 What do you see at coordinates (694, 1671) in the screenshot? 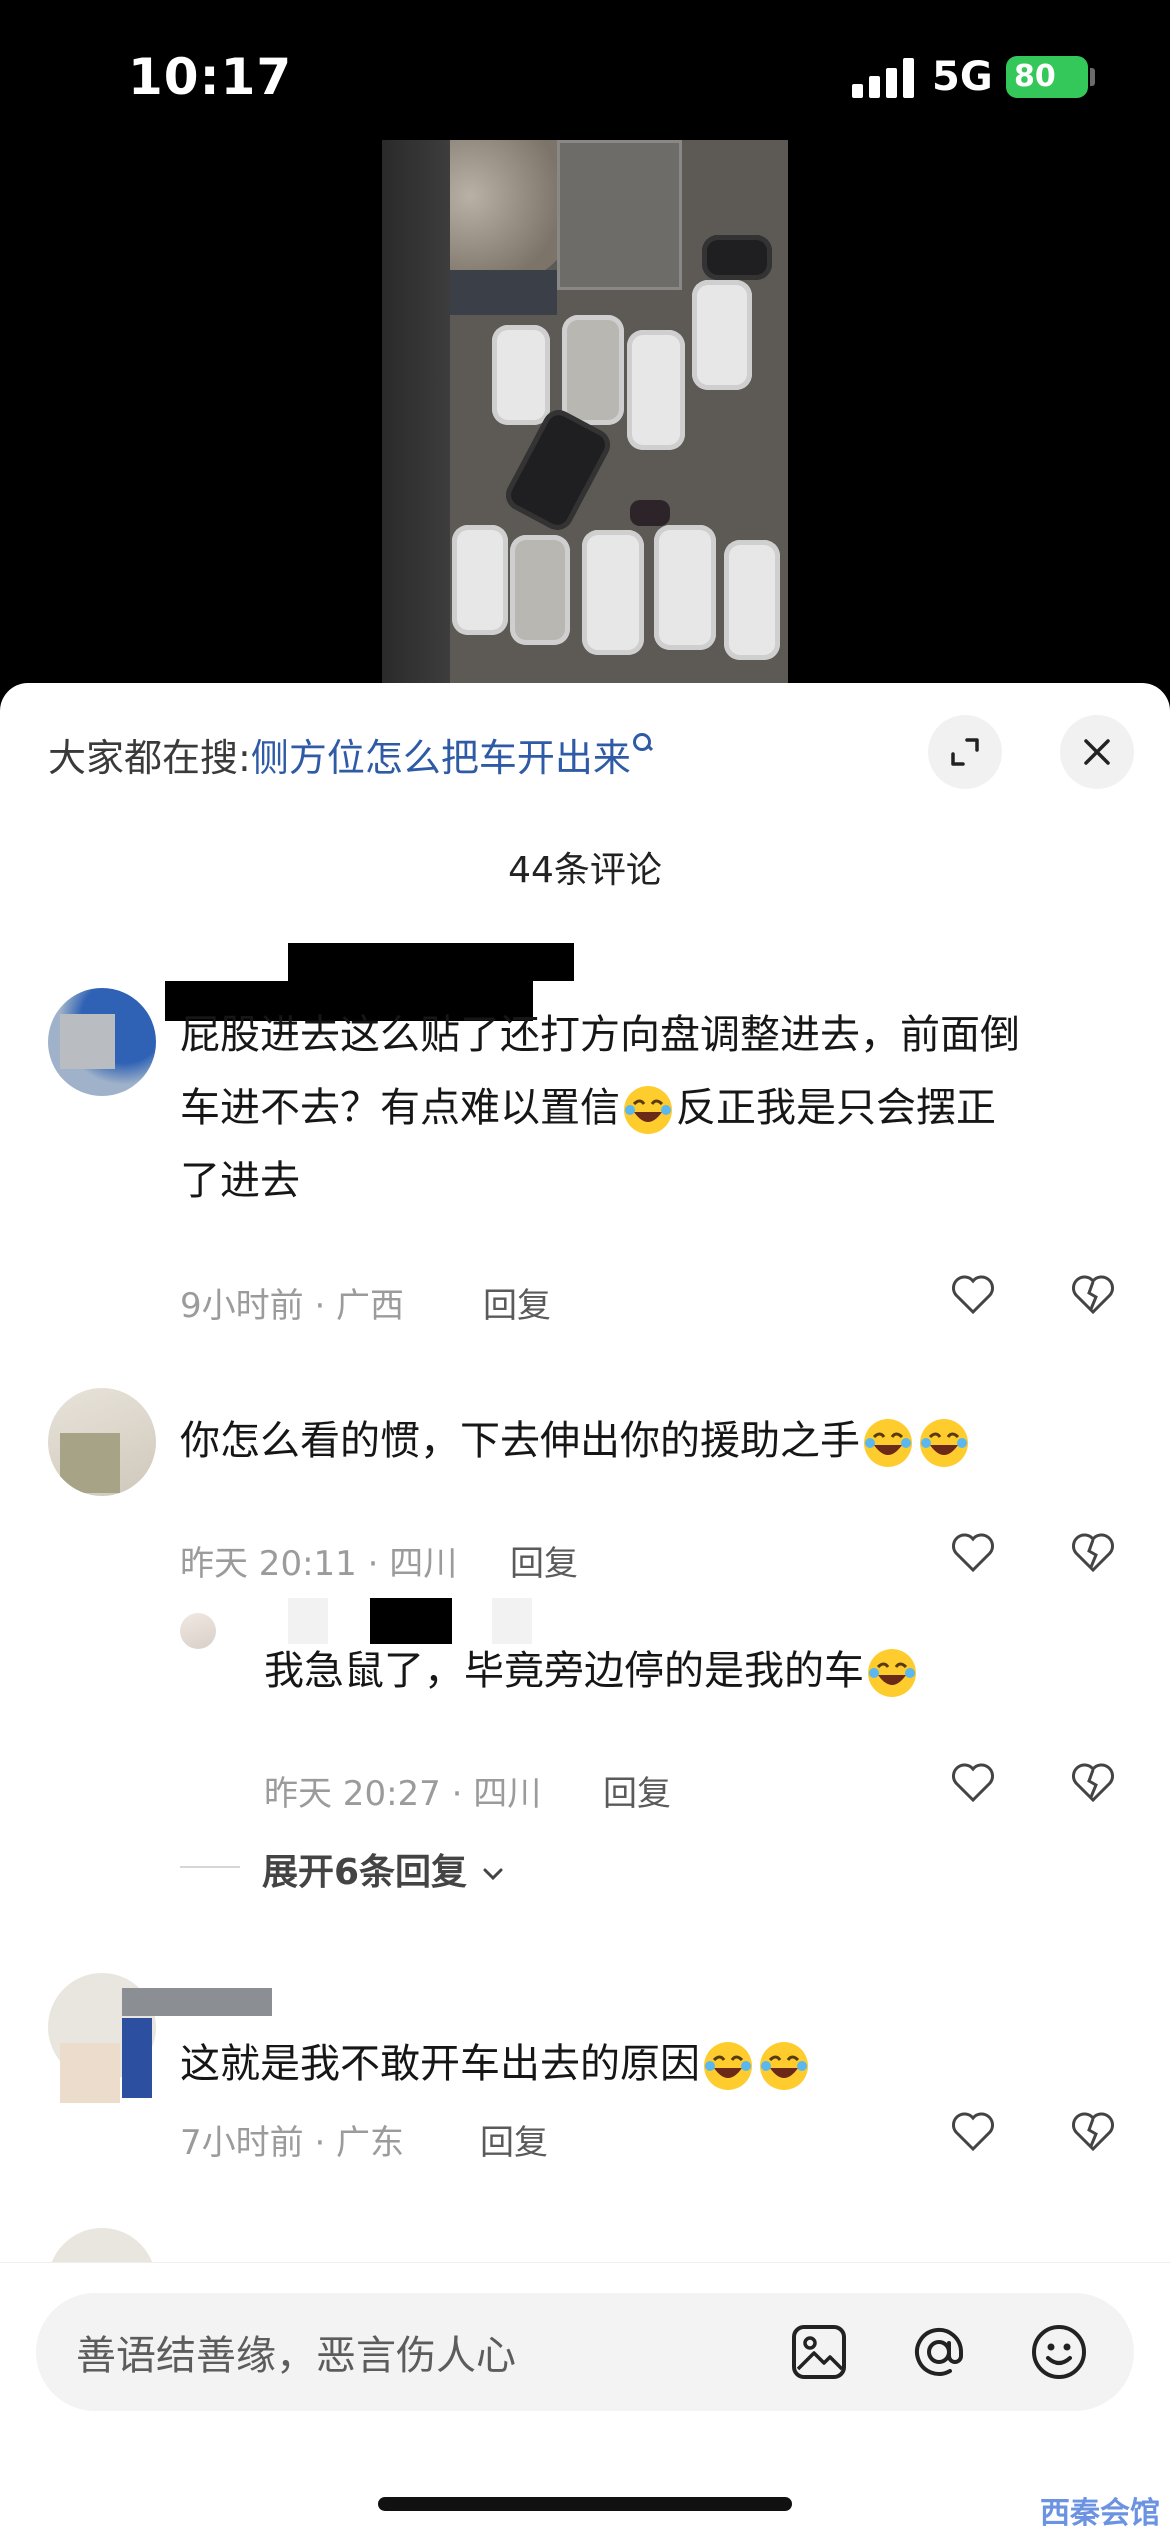
I see `reply-body: 我急鼠了，毕竟旁边停的是我的车` at bounding box center [694, 1671].